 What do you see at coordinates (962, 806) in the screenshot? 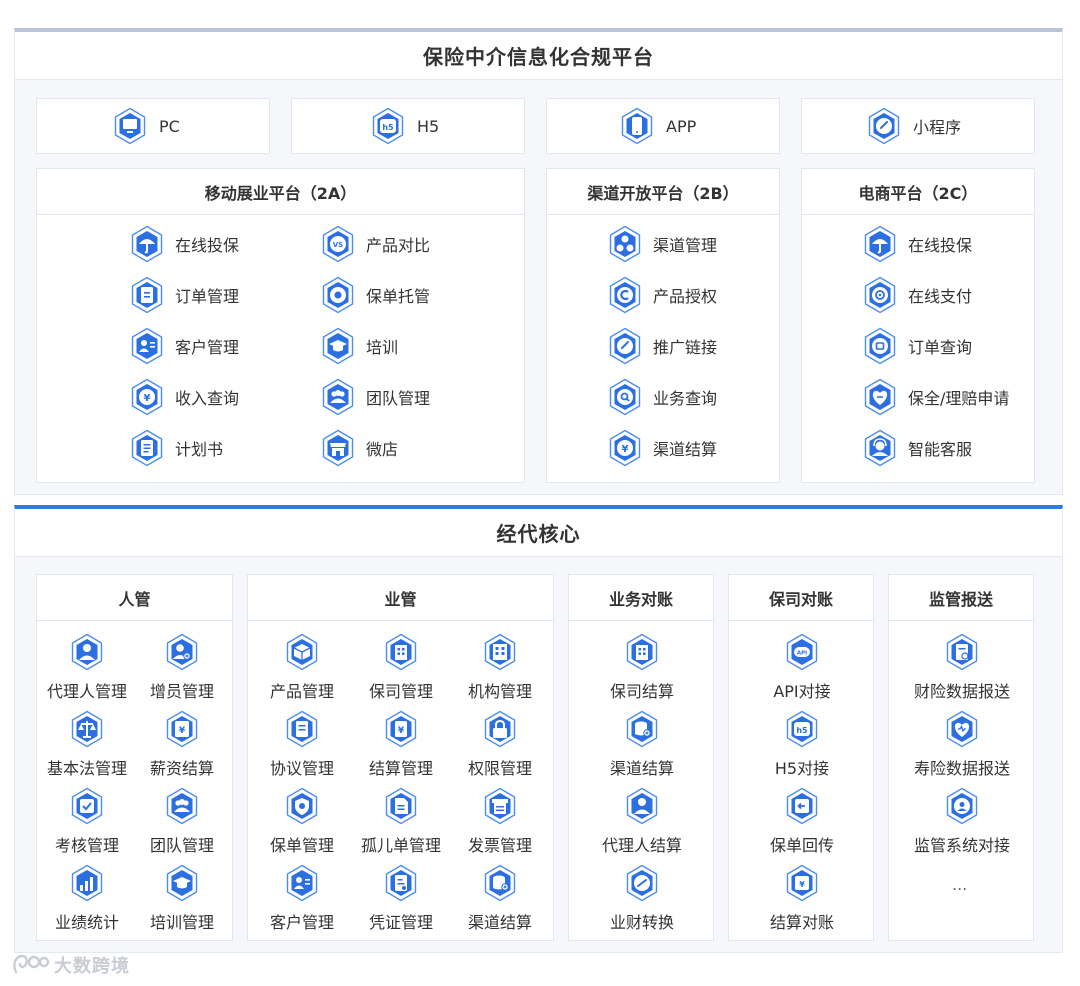
I see `regulator-icon` at bounding box center [962, 806].